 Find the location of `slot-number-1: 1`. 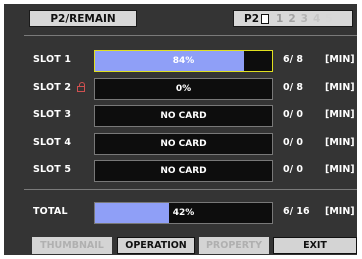

slot-number-1: 1 is located at coordinates (280, 18).